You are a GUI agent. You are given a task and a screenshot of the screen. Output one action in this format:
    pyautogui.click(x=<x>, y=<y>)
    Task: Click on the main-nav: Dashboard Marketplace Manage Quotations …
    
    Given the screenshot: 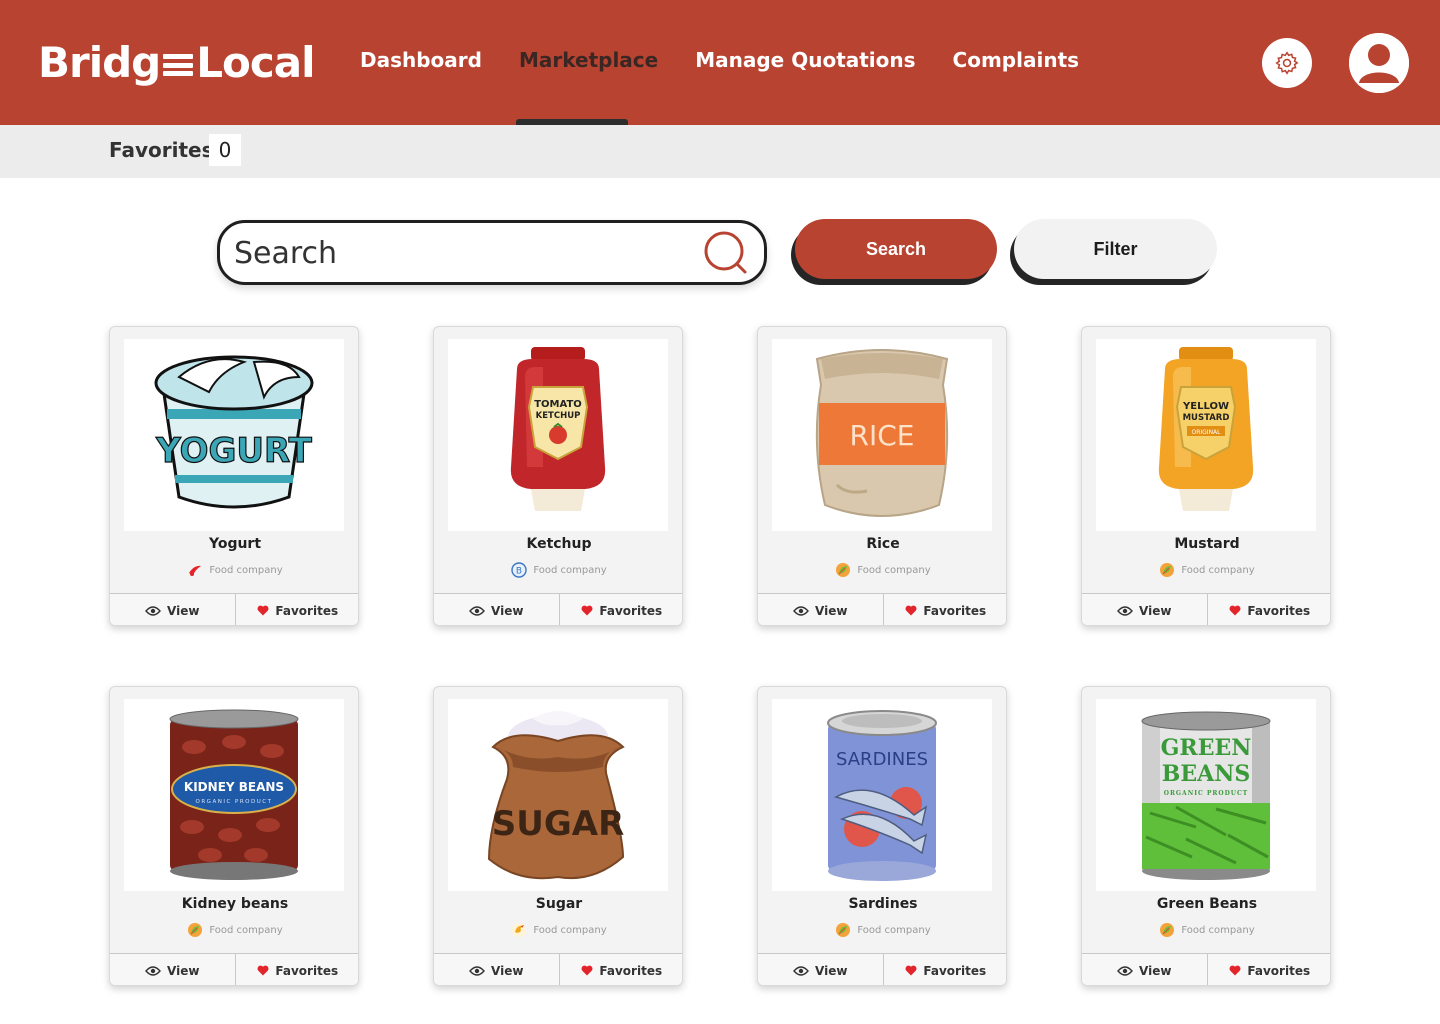 What is the action you would take?
    pyautogui.click(x=738, y=60)
    